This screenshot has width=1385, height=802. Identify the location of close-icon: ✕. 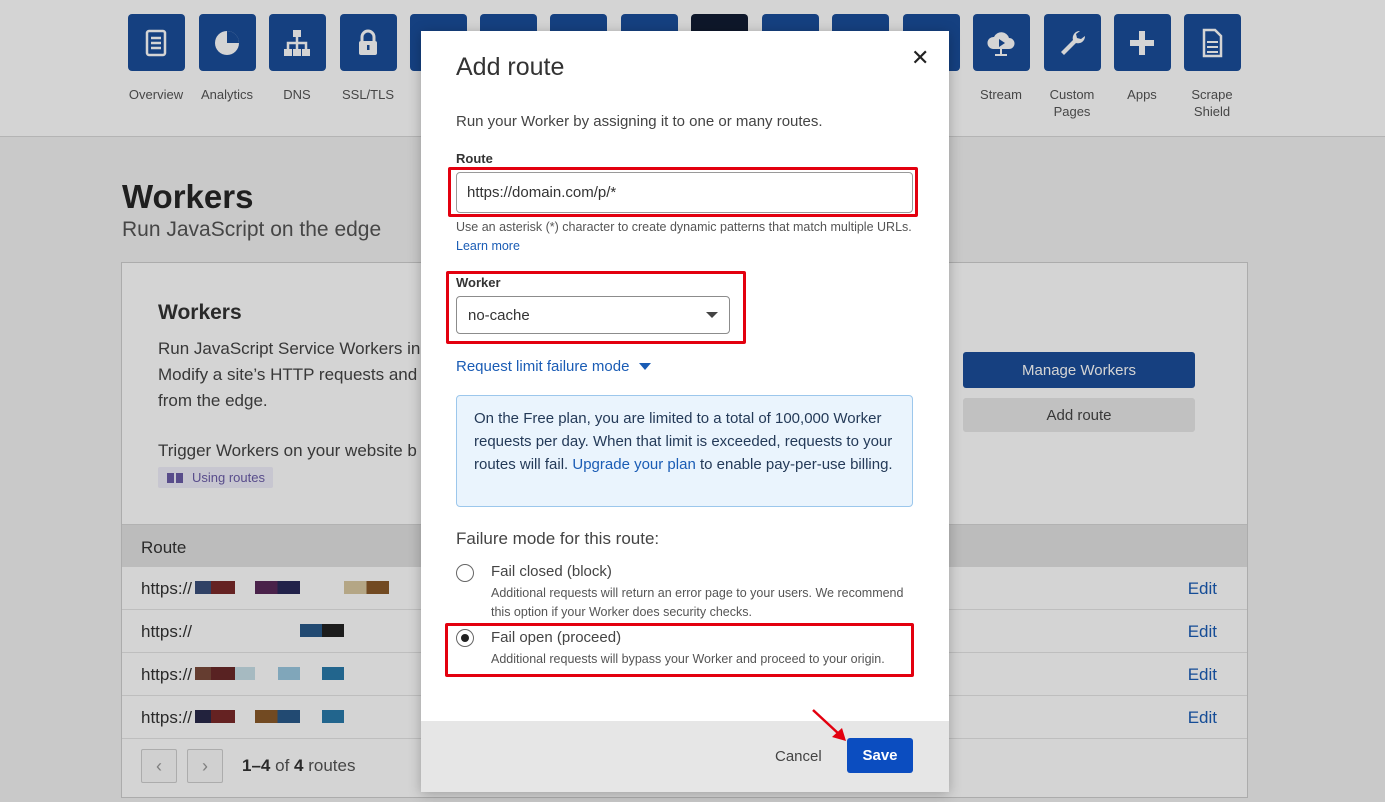
(920, 58).